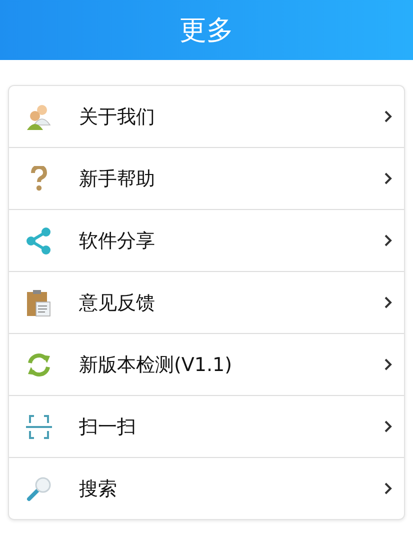  What do you see at coordinates (206, 117) in the screenshot?
I see `menu-item: 关于我们` at bounding box center [206, 117].